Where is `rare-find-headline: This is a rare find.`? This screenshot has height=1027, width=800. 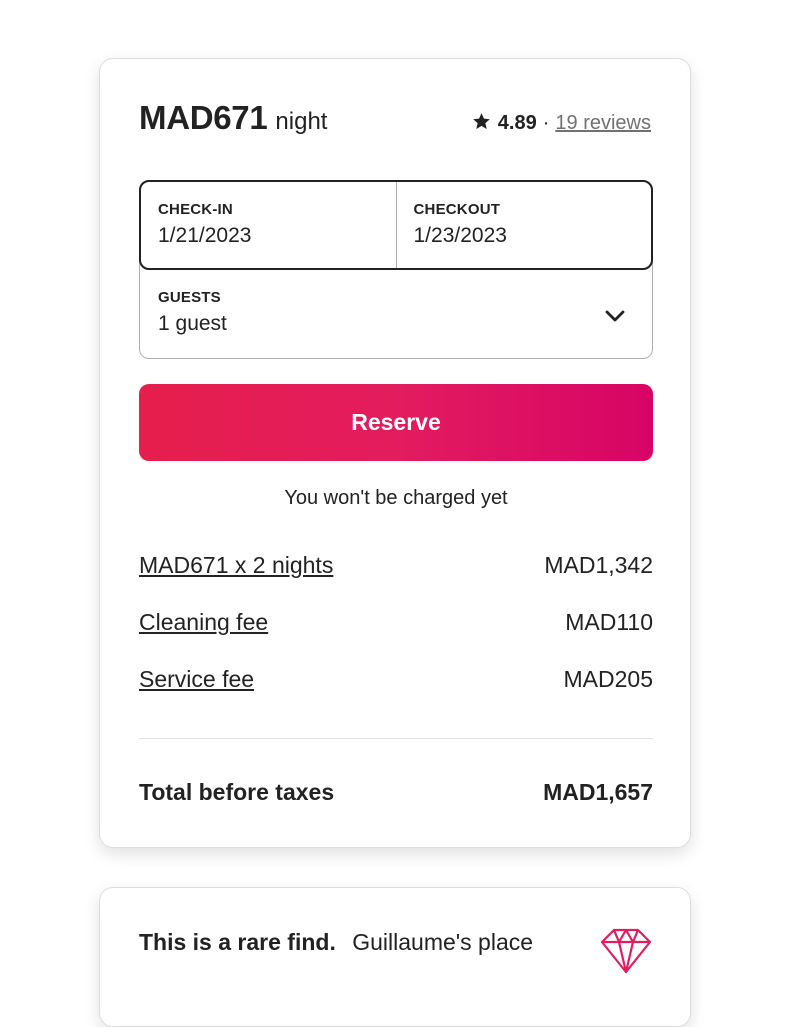
rare-find-headline: This is a rare find. is located at coordinates (237, 942).